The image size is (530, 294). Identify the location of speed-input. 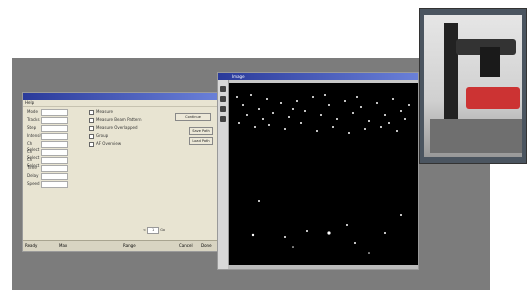
(54, 184).